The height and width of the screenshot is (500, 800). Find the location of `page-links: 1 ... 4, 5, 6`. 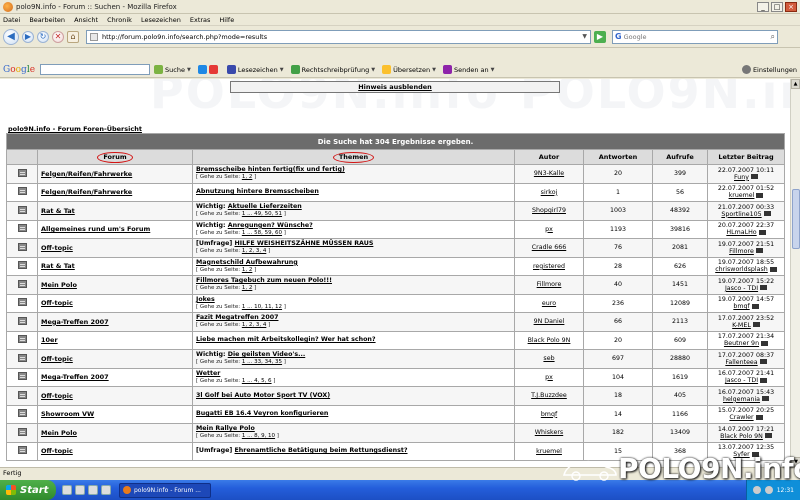

page-links: 1 ... 4, 5, 6 is located at coordinates (257, 381).